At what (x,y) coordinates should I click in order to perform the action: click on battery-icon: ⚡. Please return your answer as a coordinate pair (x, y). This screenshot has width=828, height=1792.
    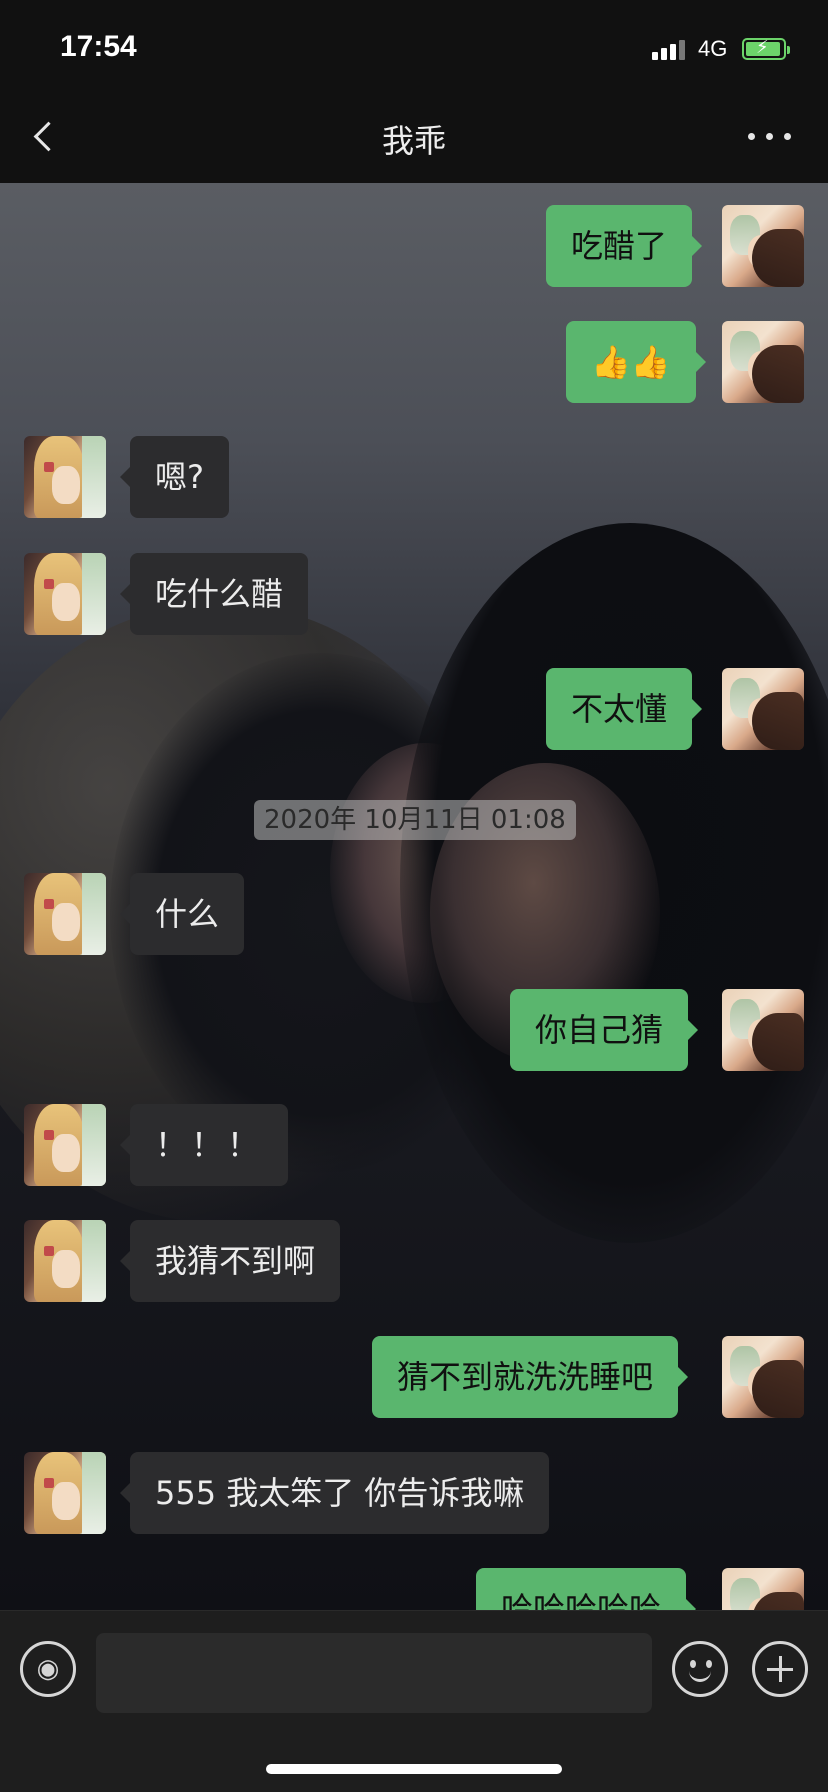
    Looking at the image, I should click on (766, 48).